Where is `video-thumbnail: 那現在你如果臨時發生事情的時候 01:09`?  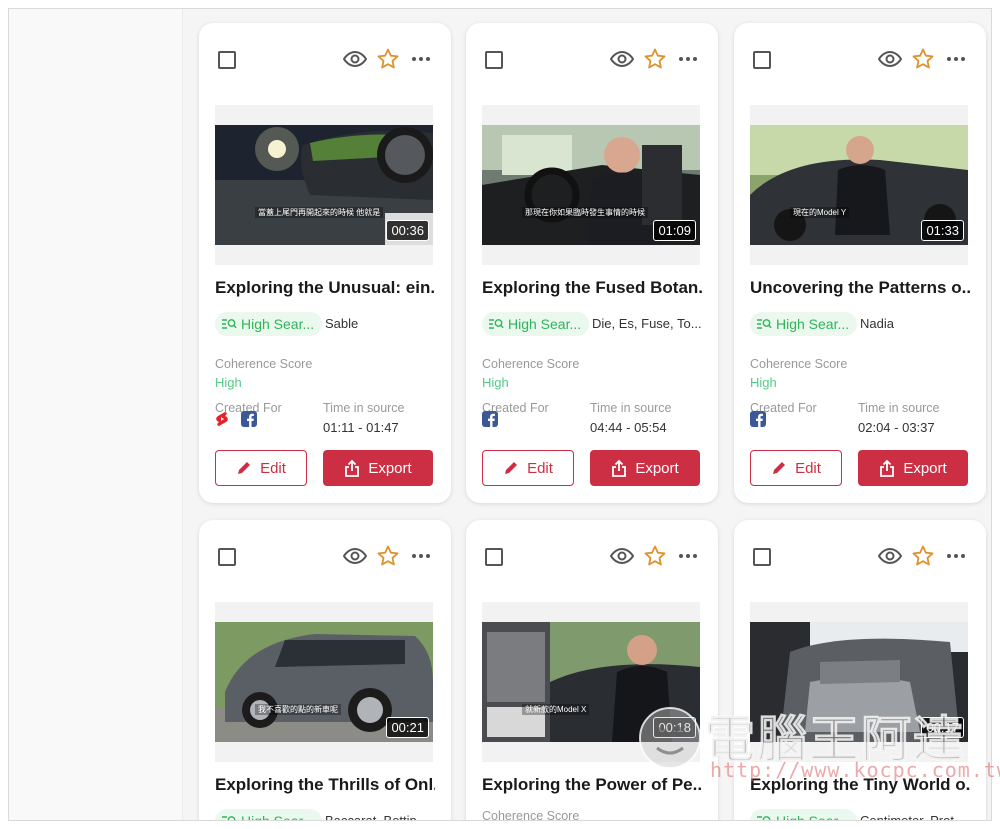
video-thumbnail: 那現在你如果臨時發生事情的時候 01:09 is located at coordinates (591, 185).